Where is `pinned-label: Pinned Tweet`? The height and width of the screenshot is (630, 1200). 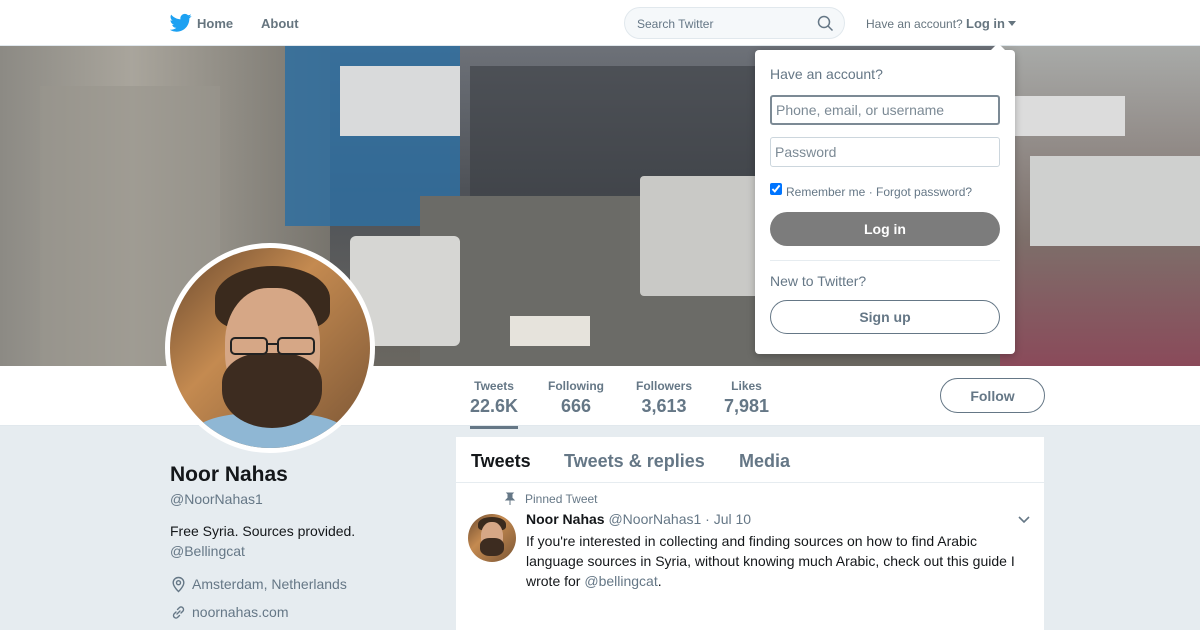 pinned-label: Pinned Tweet is located at coordinates (561, 499).